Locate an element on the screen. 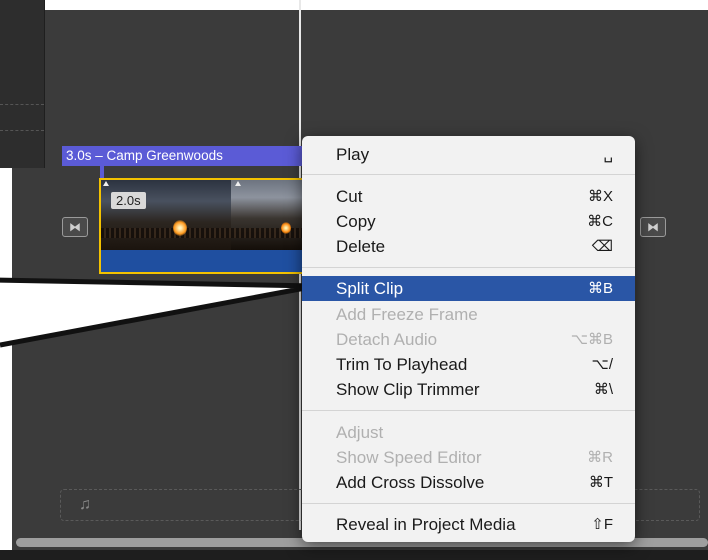  menu-item-shortcut: ␣ is located at coordinates (608, 154).